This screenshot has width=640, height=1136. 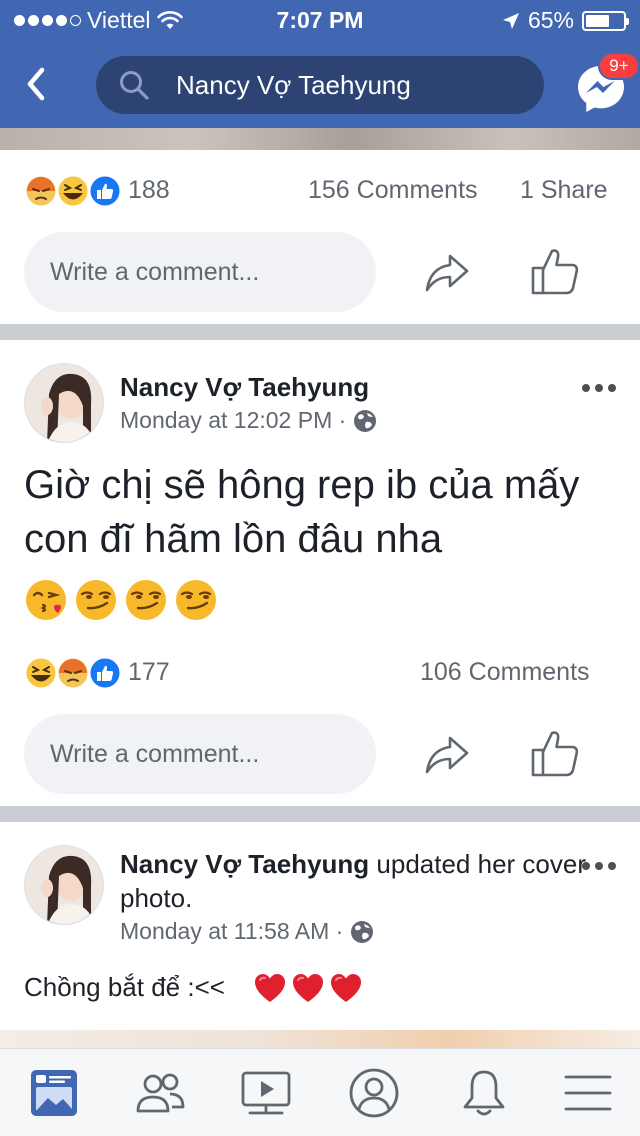 What do you see at coordinates (619, 66) in the screenshot?
I see `messenger-badge: 9+` at bounding box center [619, 66].